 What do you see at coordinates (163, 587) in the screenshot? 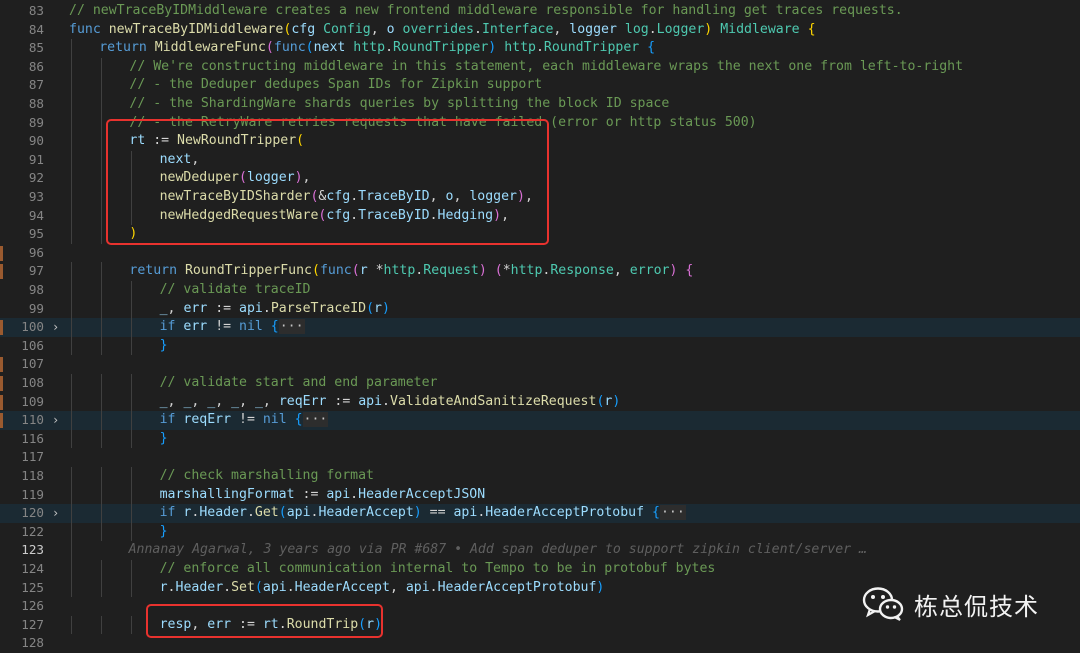
I see `code-token: r` at bounding box center [163, 587].